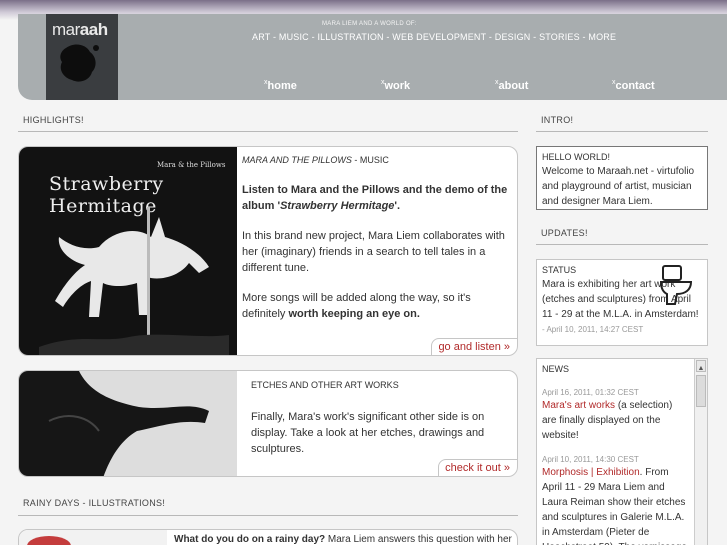 The width and height of the screenshot is (727, 545). What do you see at coordinates (591, 472) in the screenshot?
I see `news-link: Morphosis | Exhibition` at bounding box center [591, 472].